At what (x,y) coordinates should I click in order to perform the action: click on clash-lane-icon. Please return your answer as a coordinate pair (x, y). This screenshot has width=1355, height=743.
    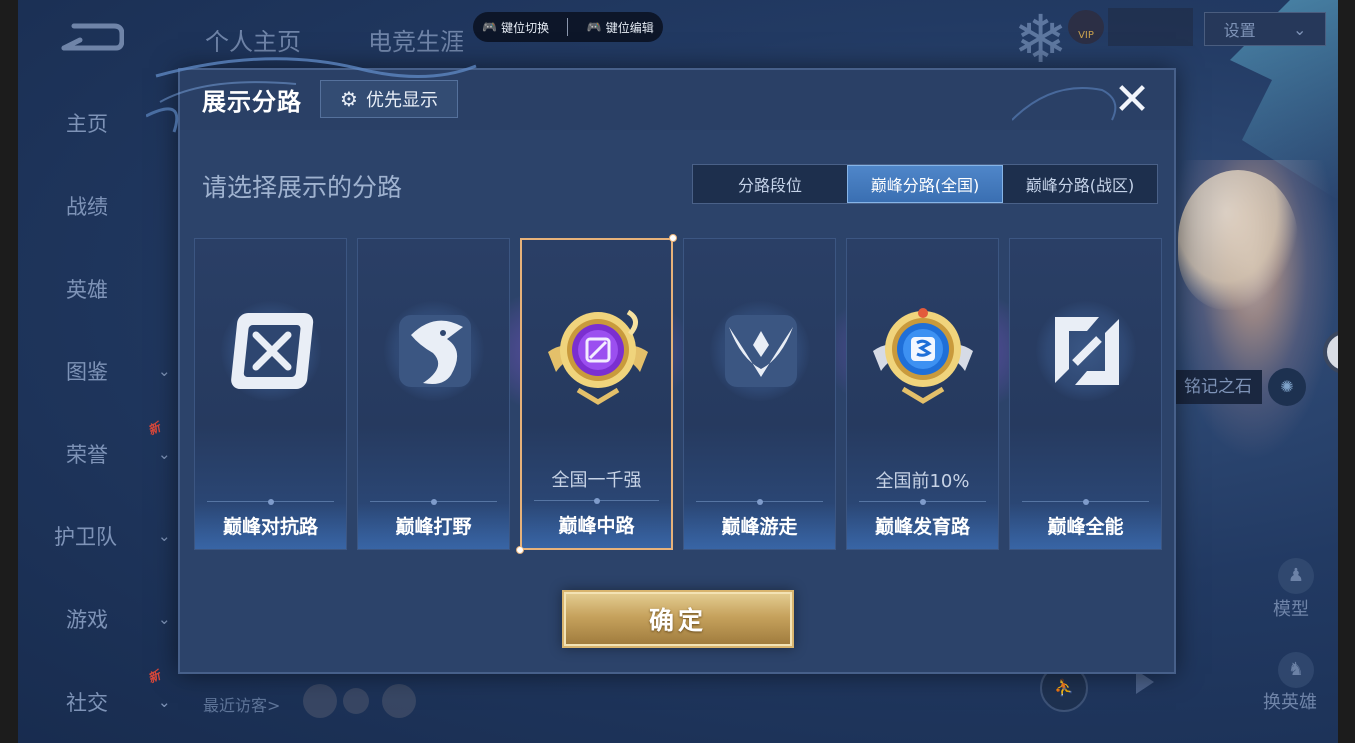
    Looking at the image, I should click on (272, 351).